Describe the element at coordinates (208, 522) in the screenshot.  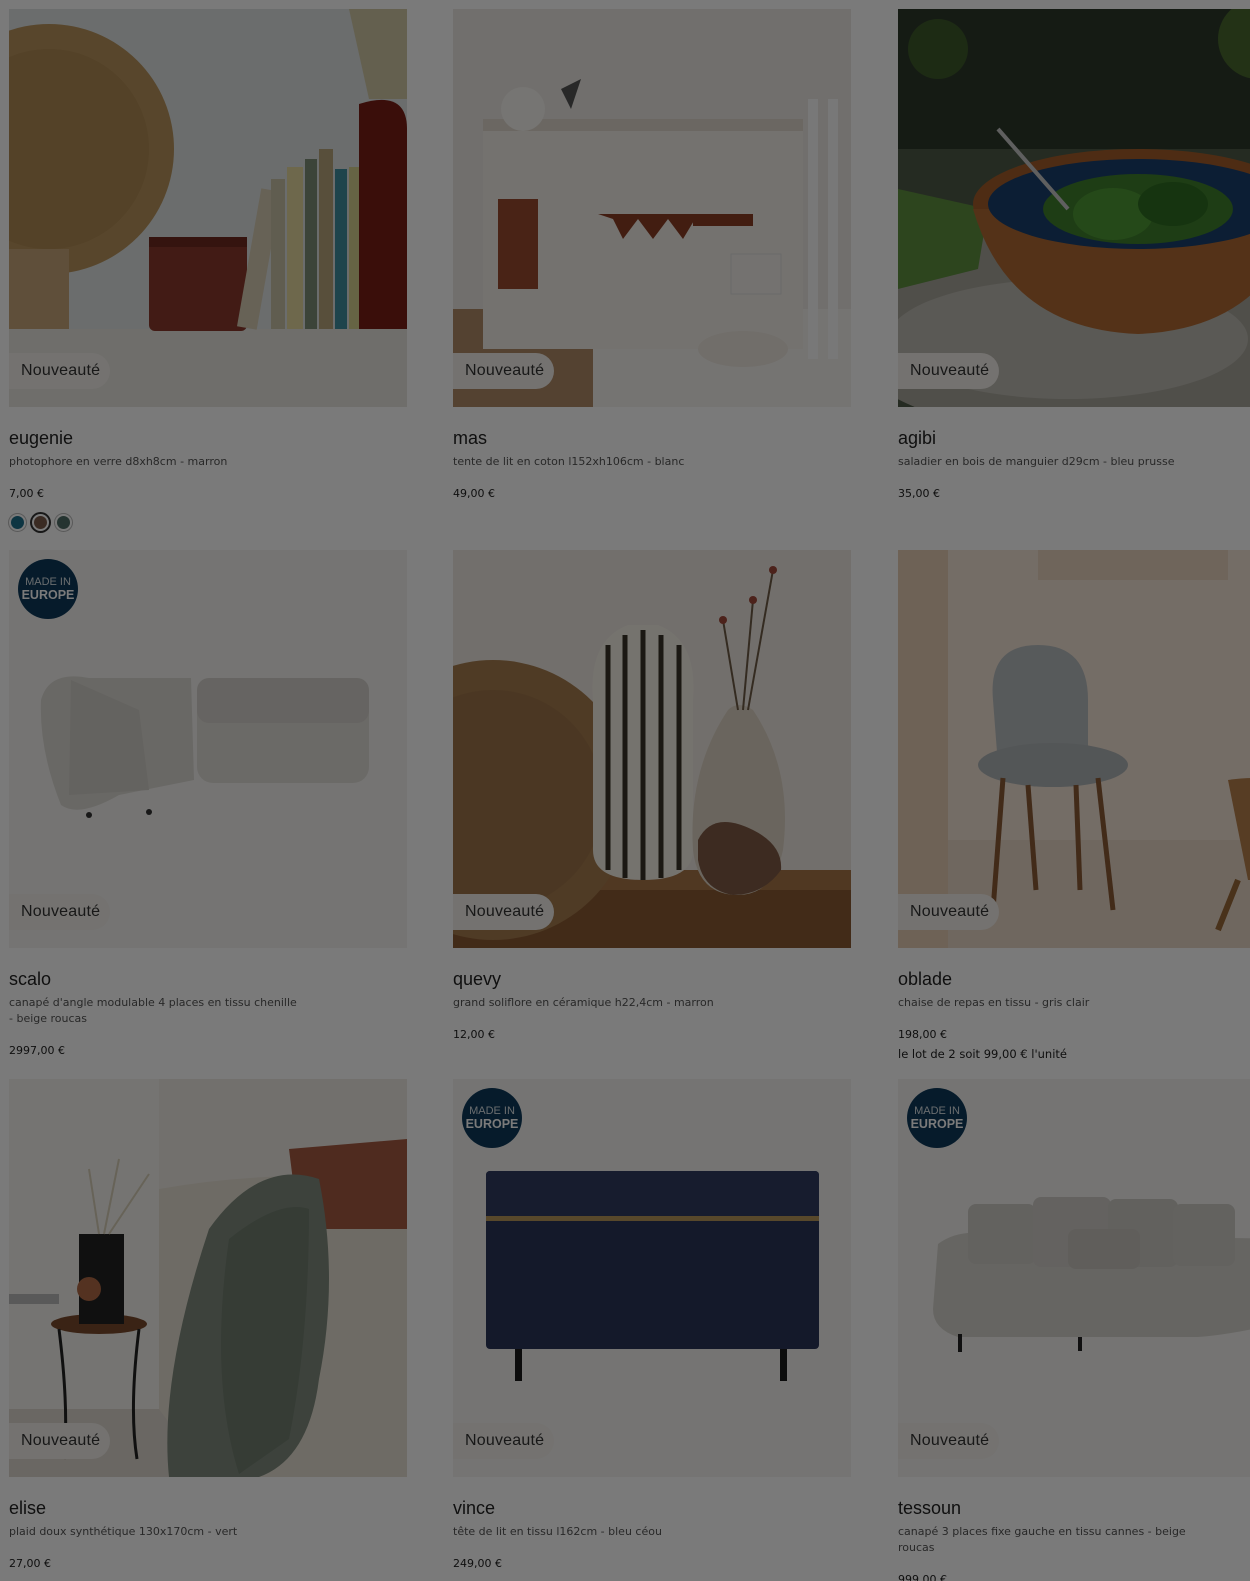
I see `color-swatches` at that location.